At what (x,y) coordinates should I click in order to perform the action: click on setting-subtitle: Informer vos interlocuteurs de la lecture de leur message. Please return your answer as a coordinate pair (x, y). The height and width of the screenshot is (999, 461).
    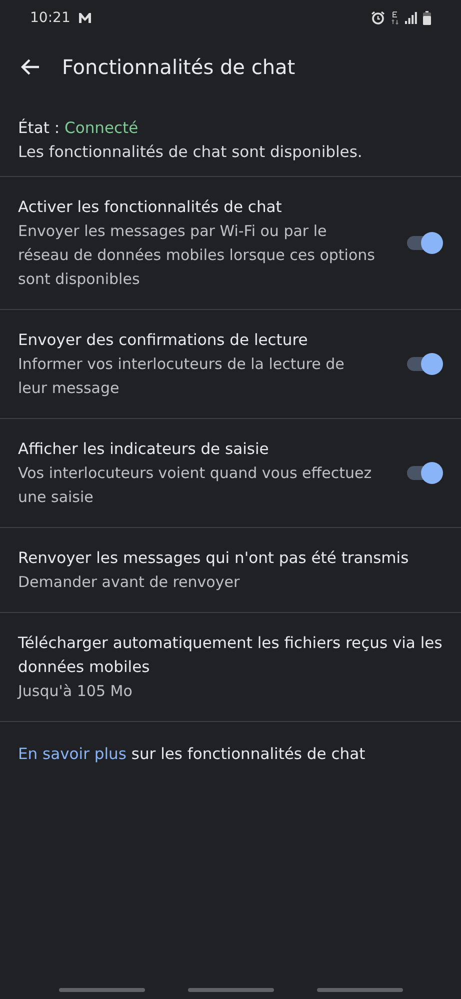
    Looking at the image, I should click on (182, 376).